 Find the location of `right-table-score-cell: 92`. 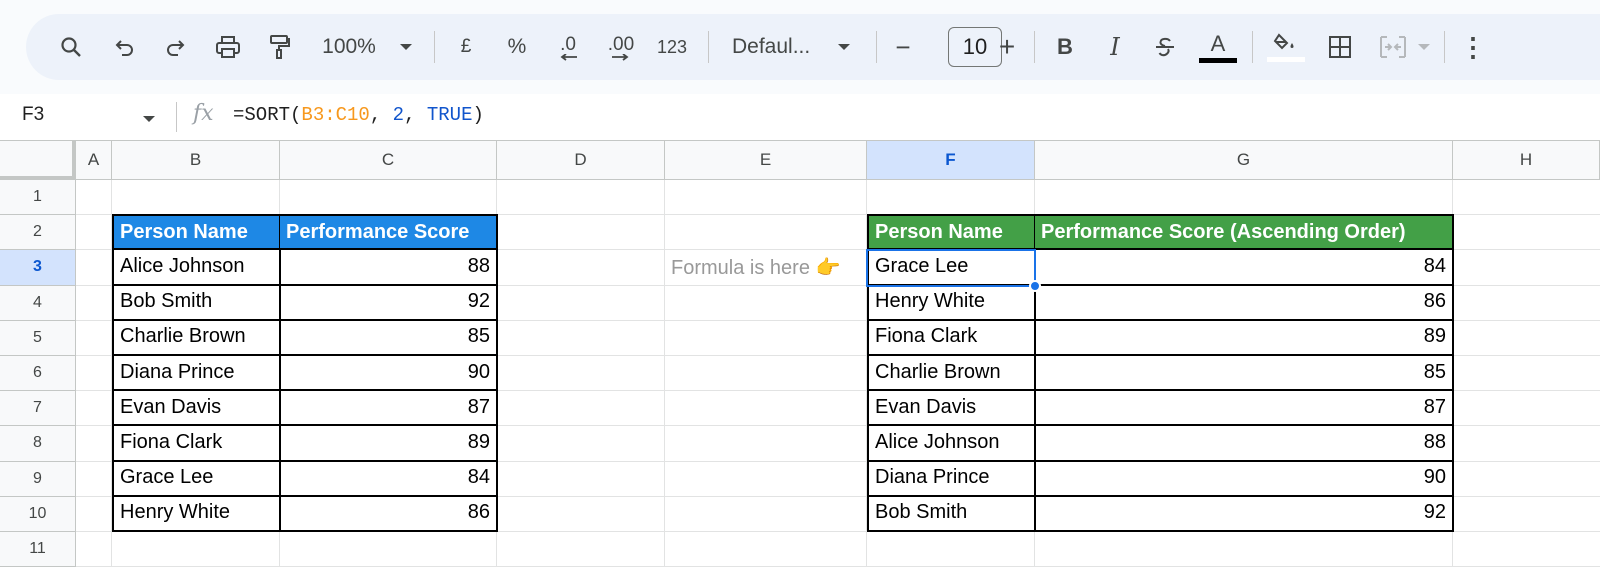

right-table-score-cell: 92 is located at coordinates (1244, 513).